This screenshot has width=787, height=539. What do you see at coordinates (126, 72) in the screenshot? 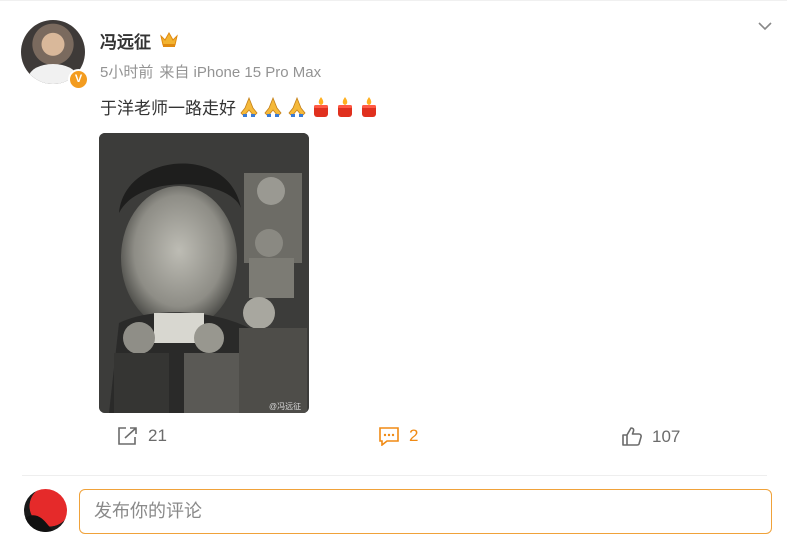
I see `post-time: 5小时前` at bounding box center [126, 72].